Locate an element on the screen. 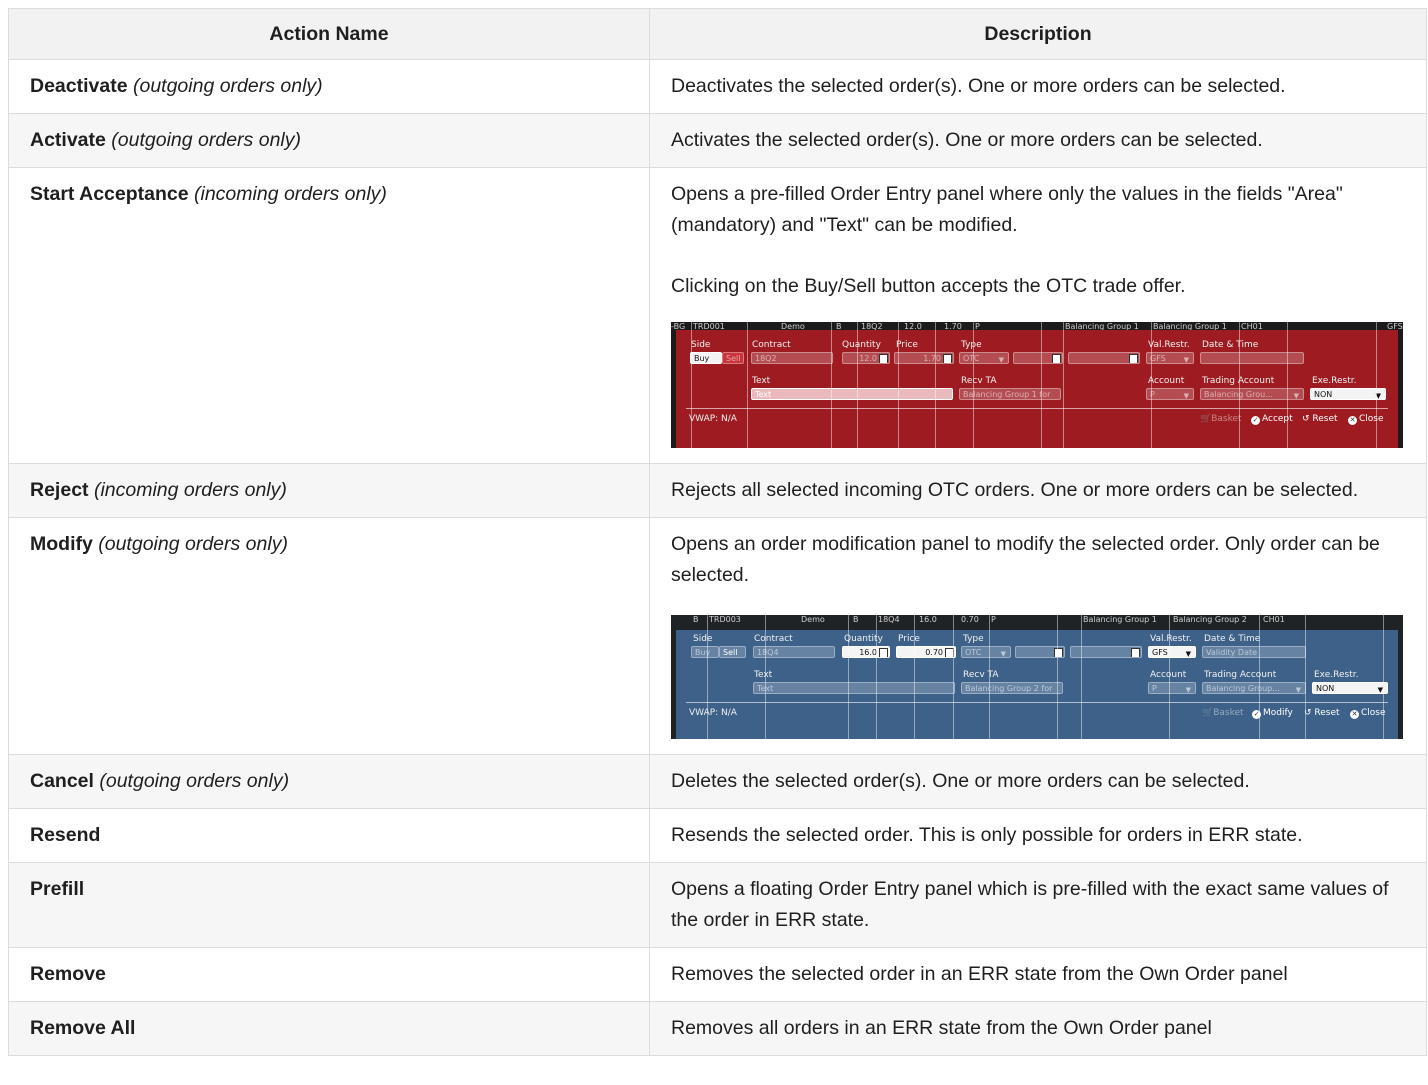 This screenshot has width=1428, height=1085. action-name: Cancel is located at coordinates (62, 781).